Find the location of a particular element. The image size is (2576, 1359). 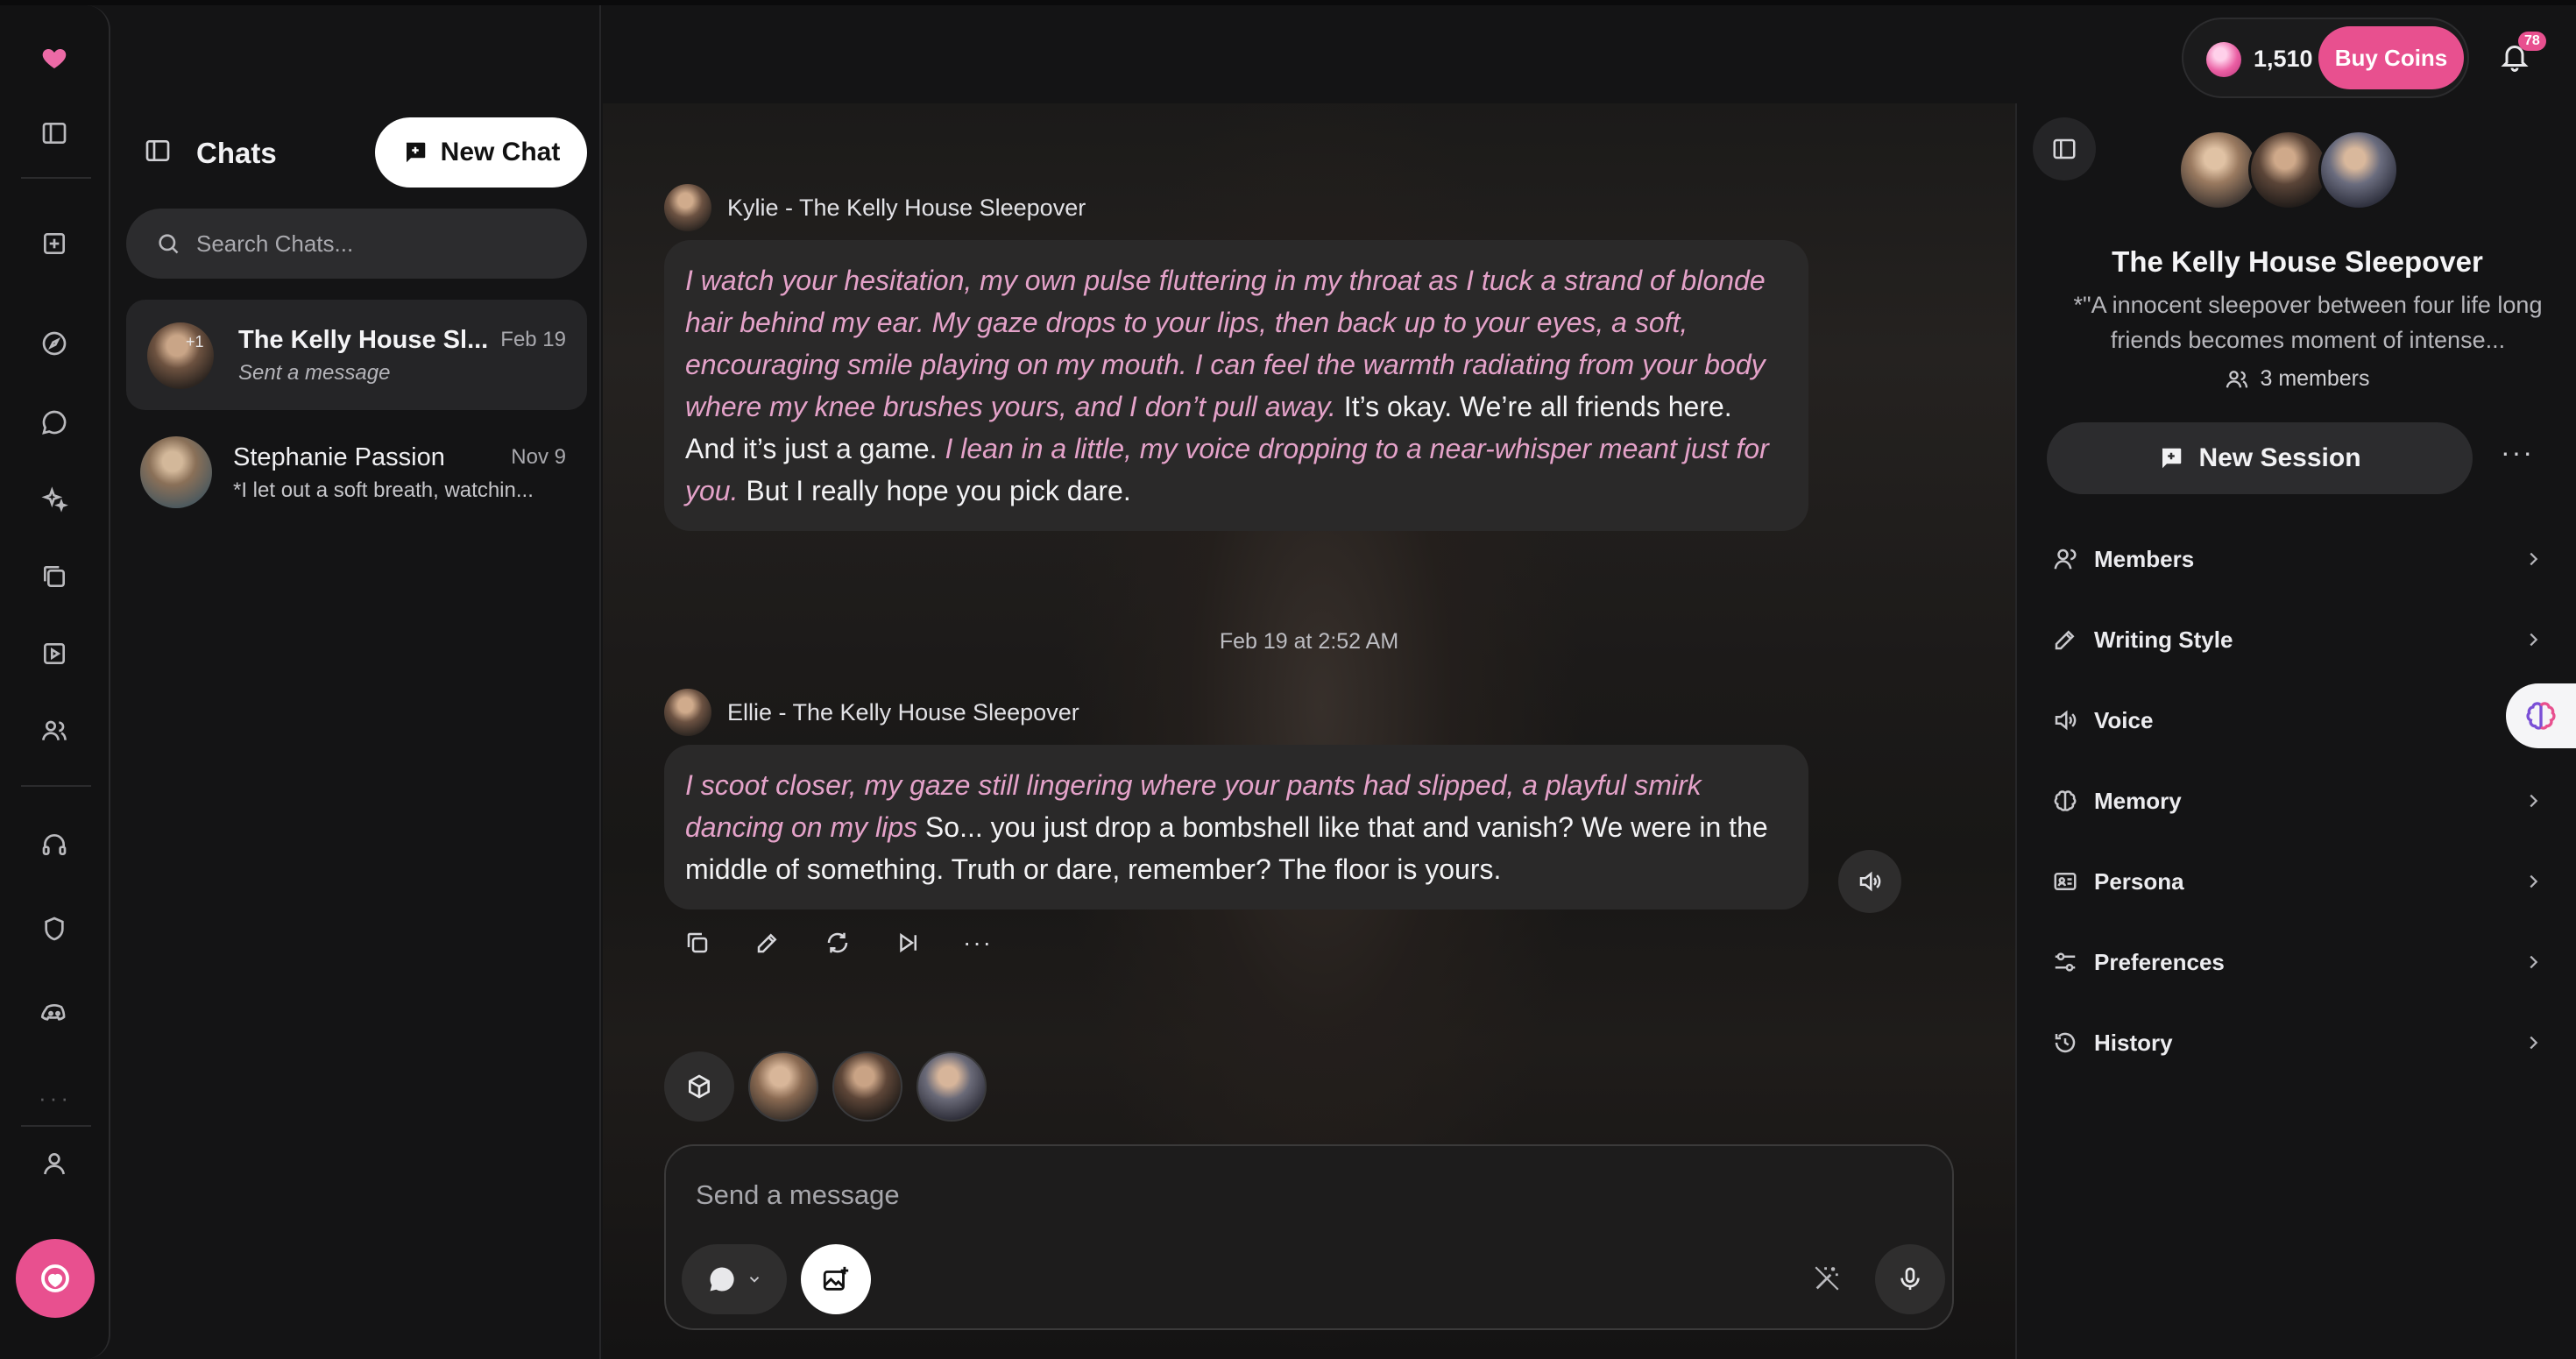

search-input is located at coordinates (371, 244).